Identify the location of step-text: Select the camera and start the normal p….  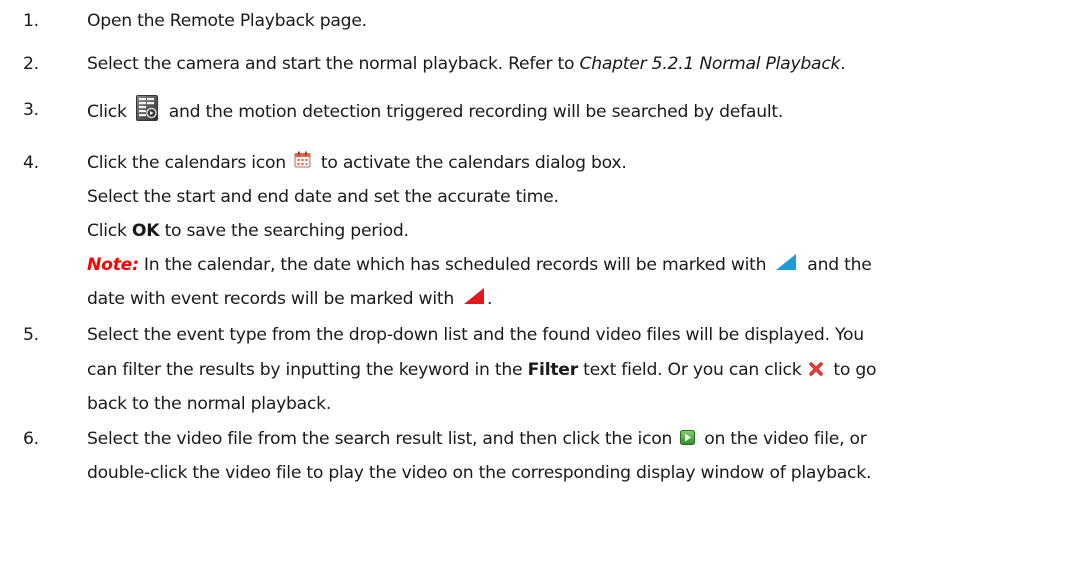
(466, 64).